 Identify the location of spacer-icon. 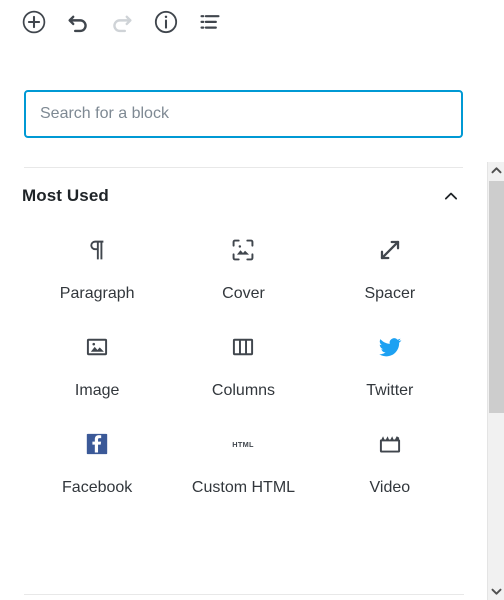
(390, 250).